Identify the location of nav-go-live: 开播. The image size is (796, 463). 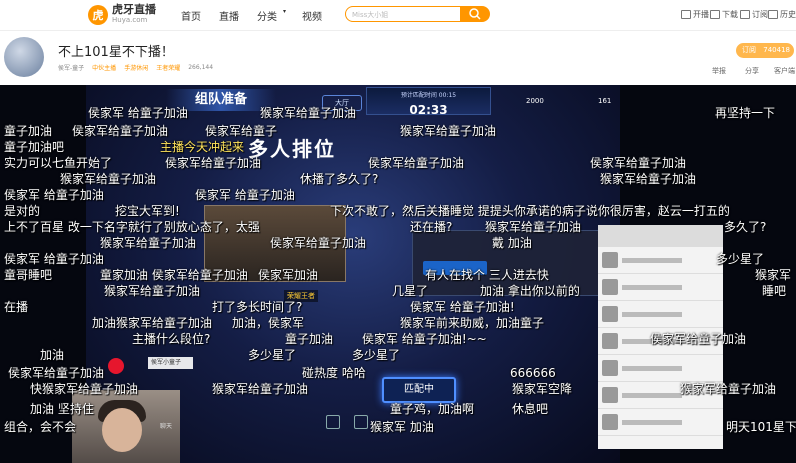
(695, 14).